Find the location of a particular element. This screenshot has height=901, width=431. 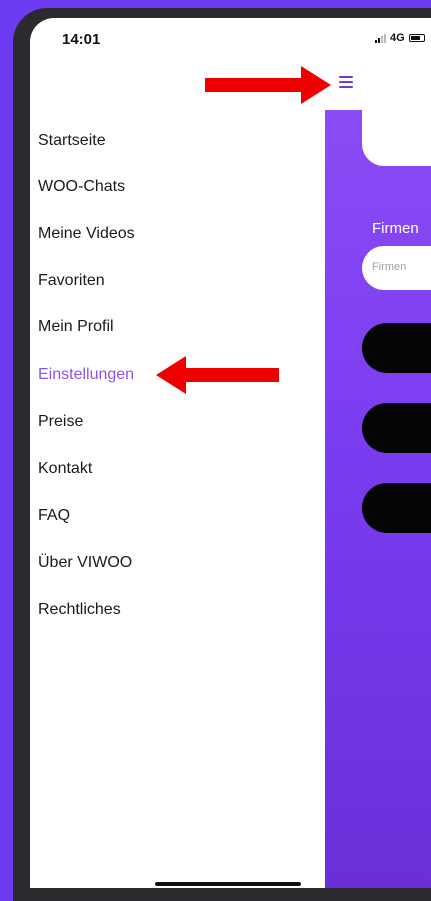

menu-item-startseite: Startseite is located at coordinates (72, 141).